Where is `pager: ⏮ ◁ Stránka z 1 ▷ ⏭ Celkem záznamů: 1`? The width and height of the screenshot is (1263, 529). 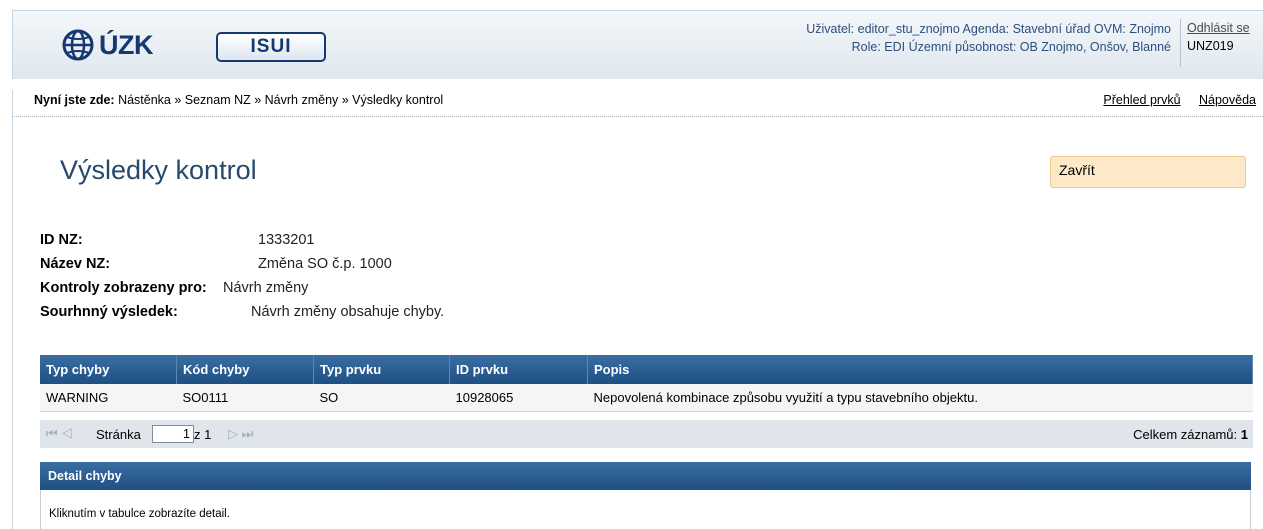 pager: ⏮ ◁ Stránka z 1 ▷ ⏭ Celkem záznamů: 1 is located at coordinates (646, 434).